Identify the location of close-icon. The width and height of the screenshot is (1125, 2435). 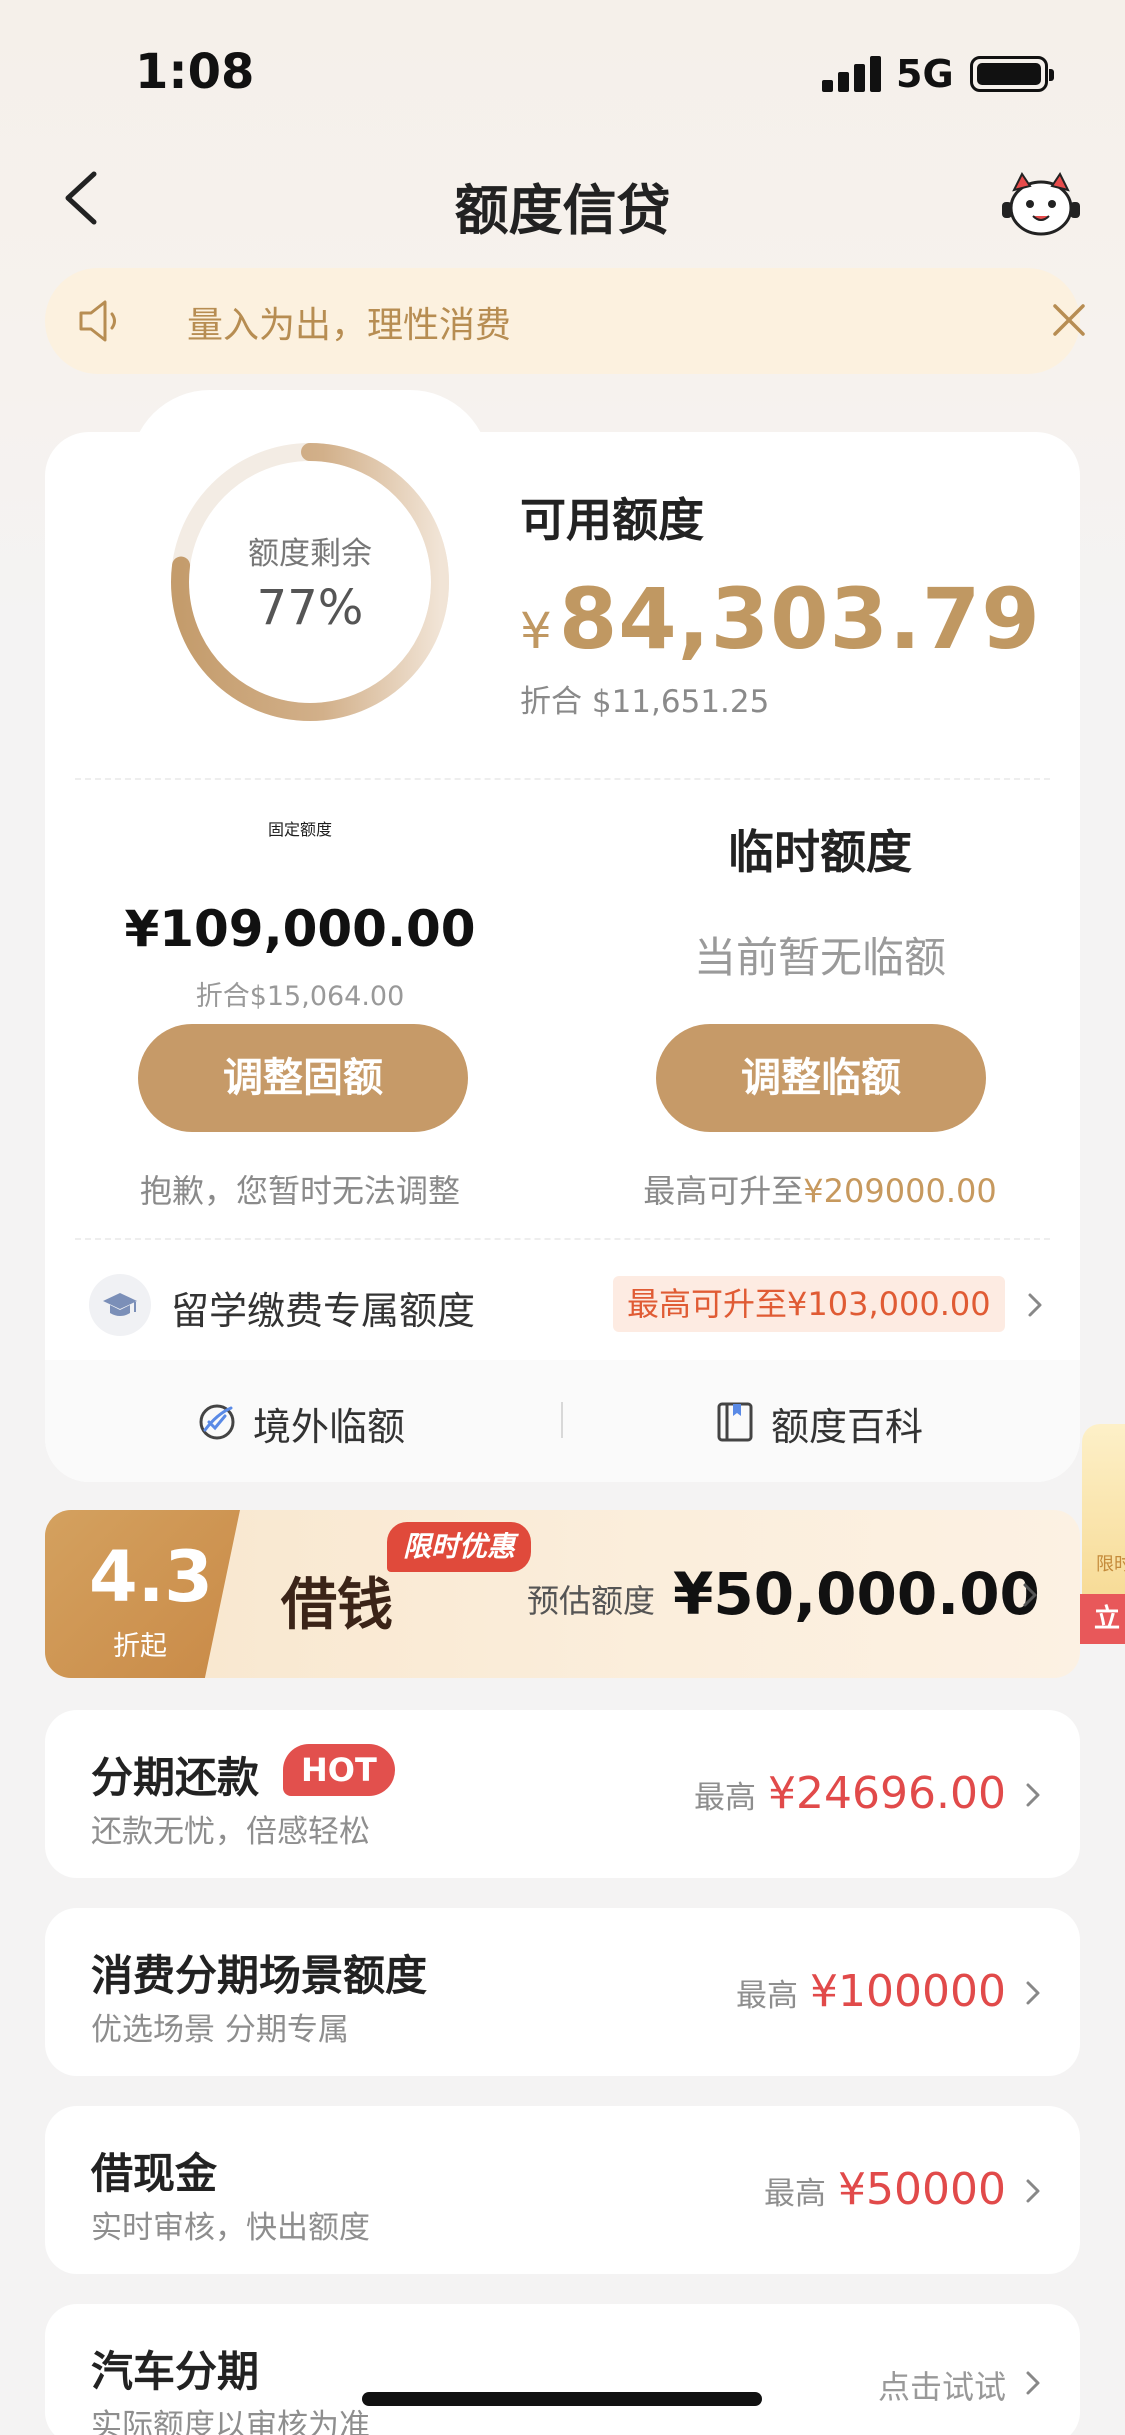
(1069, 320).